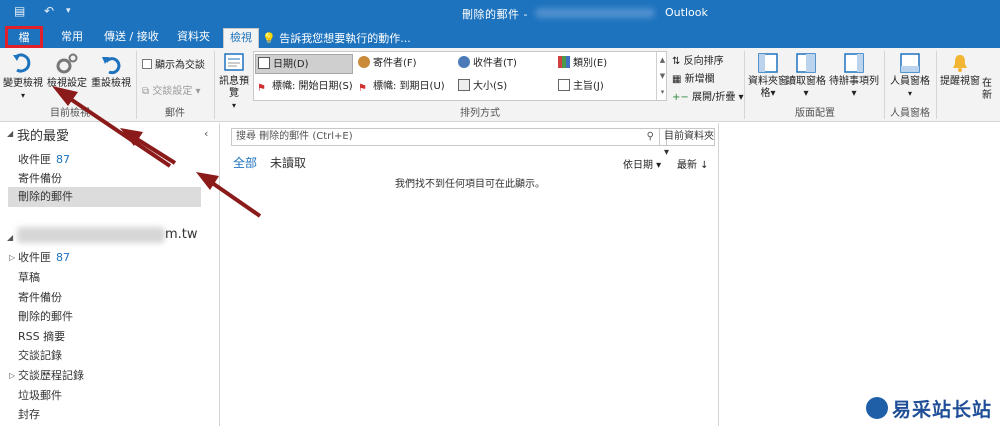 Image resolution: width=1000 pixels, height=426 pixels. What do you see at coordinates (29, 277) in the screenshot?
I see `folder-drafts: 草稿` at bounding box center [29, 277].